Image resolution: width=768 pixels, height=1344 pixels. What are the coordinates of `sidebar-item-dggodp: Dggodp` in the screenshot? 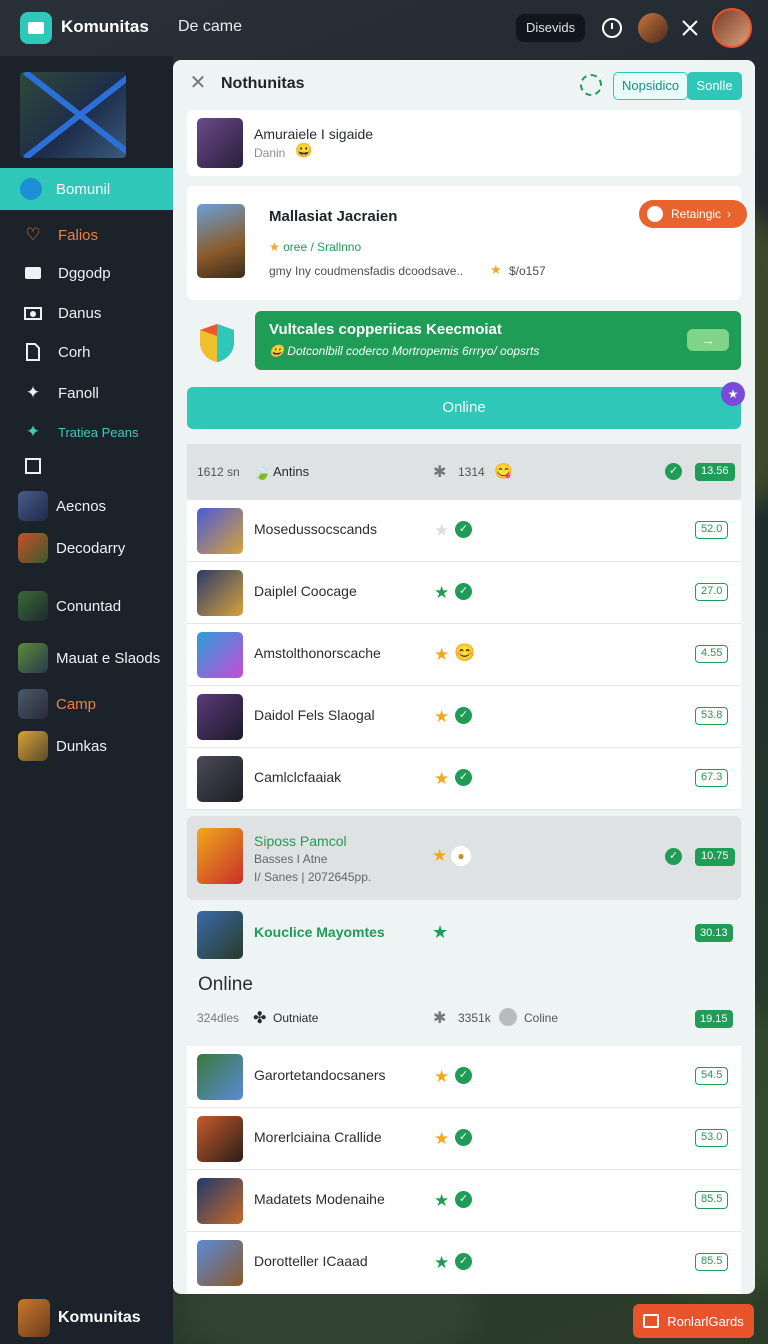 It's located at (86, 273).